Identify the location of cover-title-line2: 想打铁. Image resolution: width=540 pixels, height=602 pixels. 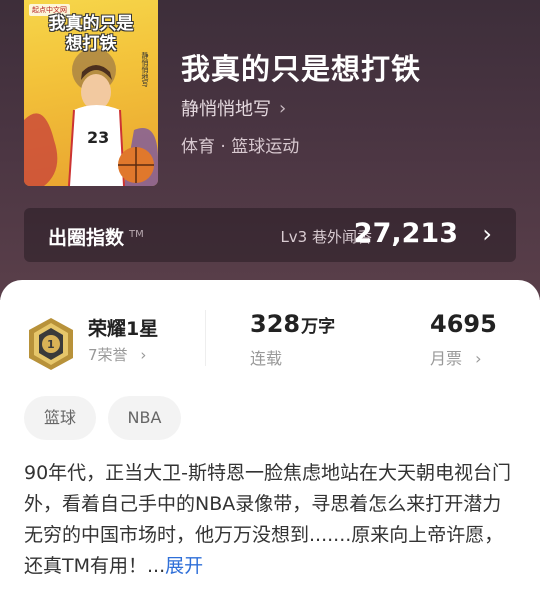
(91, 44).